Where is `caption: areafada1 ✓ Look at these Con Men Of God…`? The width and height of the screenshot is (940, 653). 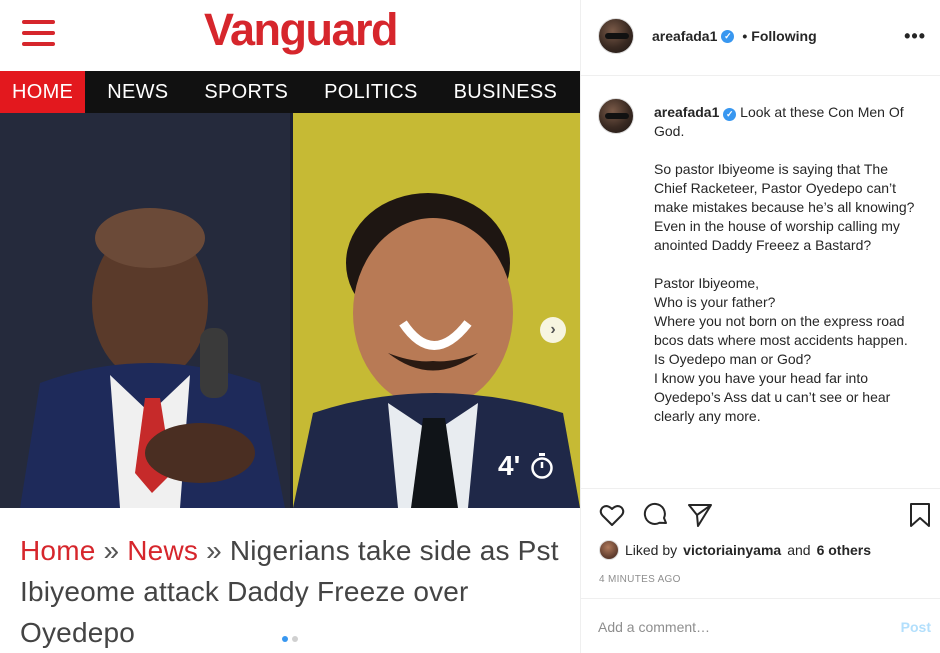 caption: areafada1 ✓ Look at these Con Men Of God… is located at coordinates (789, 264).